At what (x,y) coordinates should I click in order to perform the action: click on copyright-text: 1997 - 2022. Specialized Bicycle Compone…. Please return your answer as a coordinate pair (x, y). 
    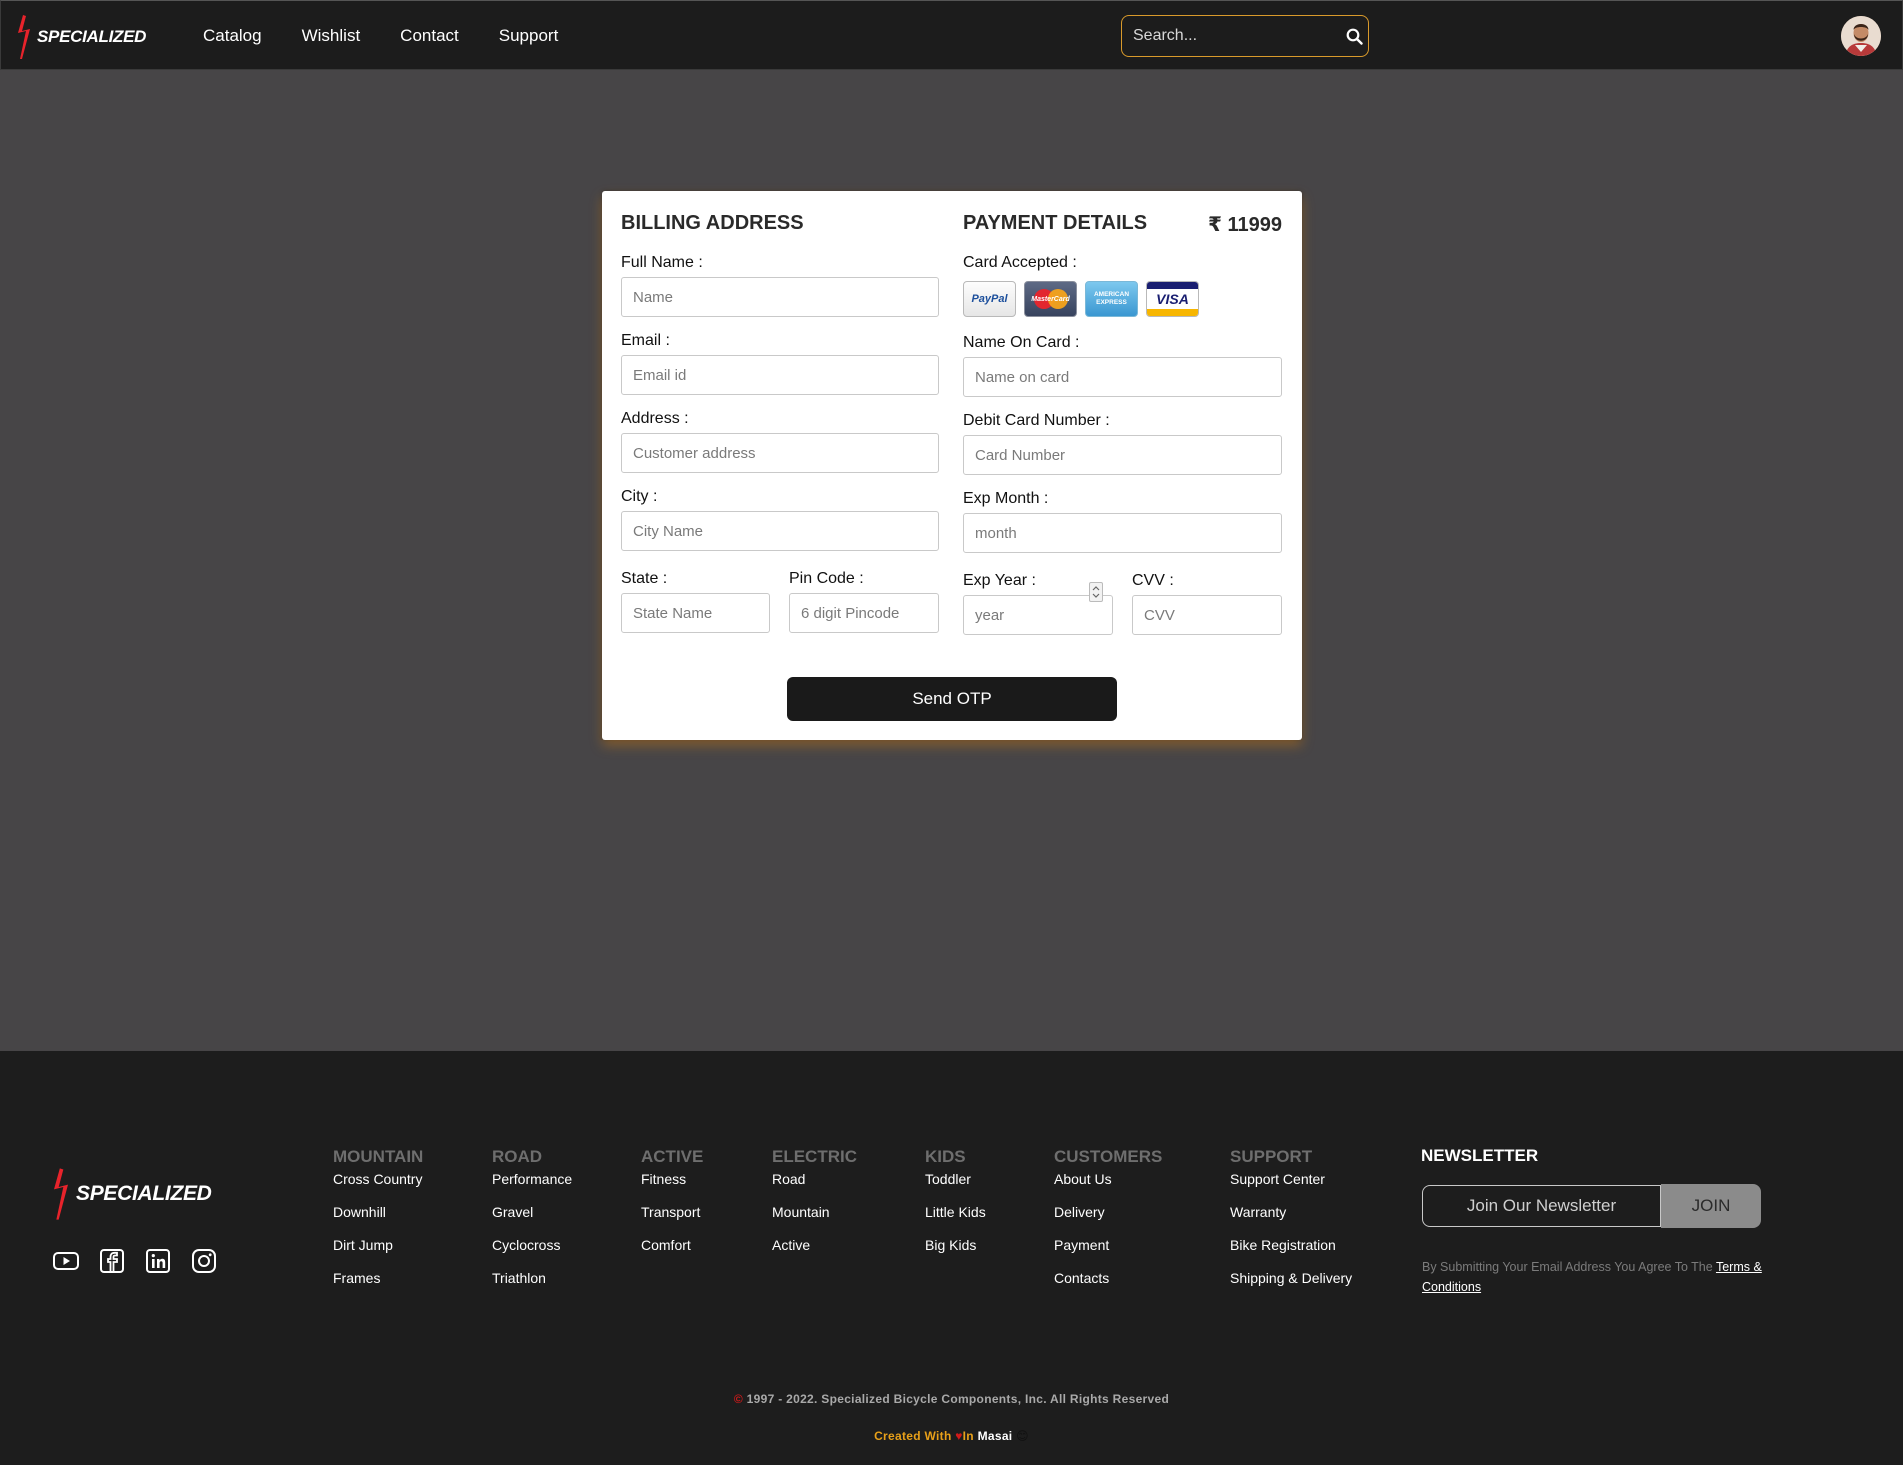
    Looking at the image, I should click on (956, 1399).